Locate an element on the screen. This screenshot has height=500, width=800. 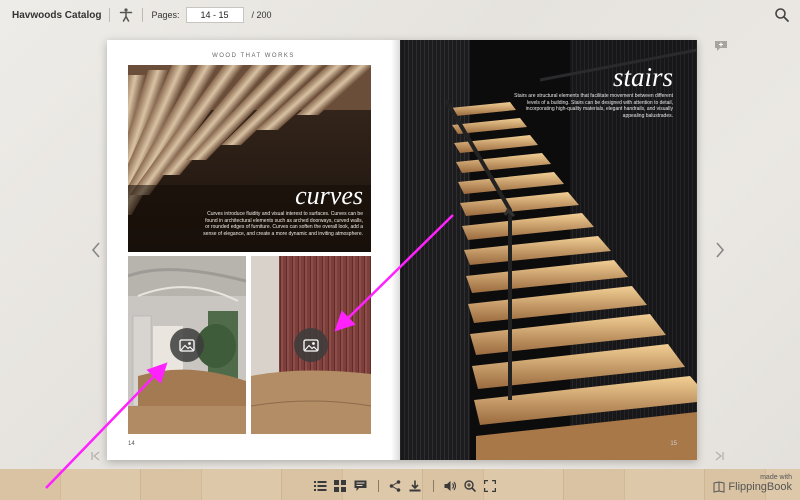
page-number-left: 14 is located at coordinates (131, 444).